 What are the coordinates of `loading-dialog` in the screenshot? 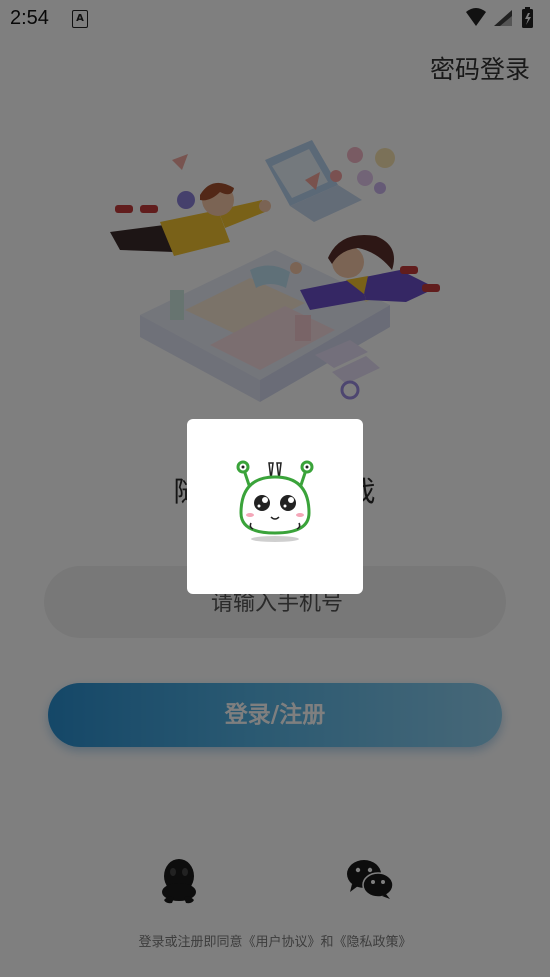 It's located at (275, 506).